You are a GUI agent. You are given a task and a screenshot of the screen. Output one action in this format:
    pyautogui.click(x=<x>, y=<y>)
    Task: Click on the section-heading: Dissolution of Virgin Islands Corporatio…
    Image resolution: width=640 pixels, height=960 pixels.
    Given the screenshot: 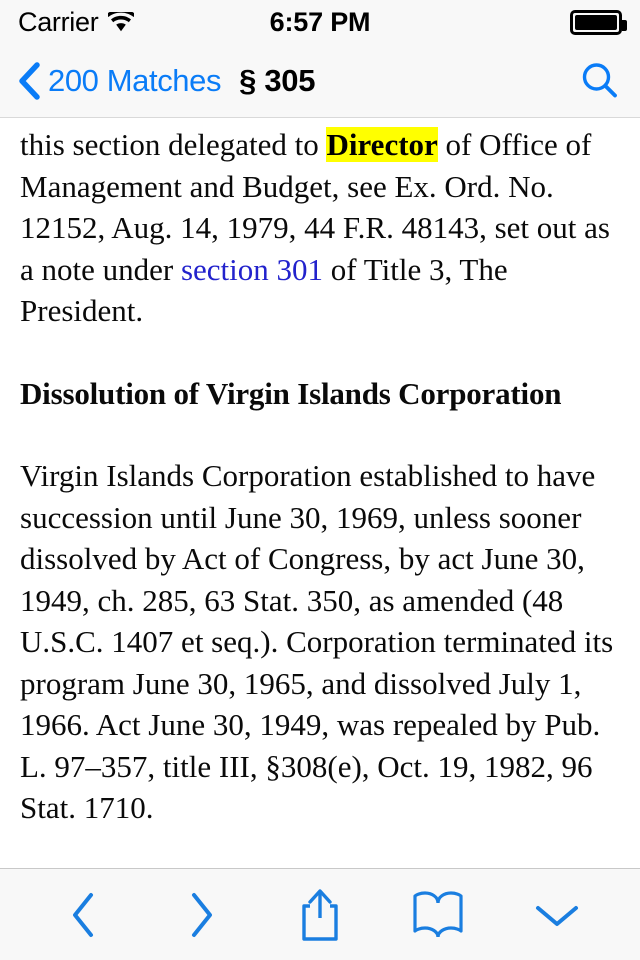 What is the action you would take?
    pyautogui.click(x=291, y=393)
    